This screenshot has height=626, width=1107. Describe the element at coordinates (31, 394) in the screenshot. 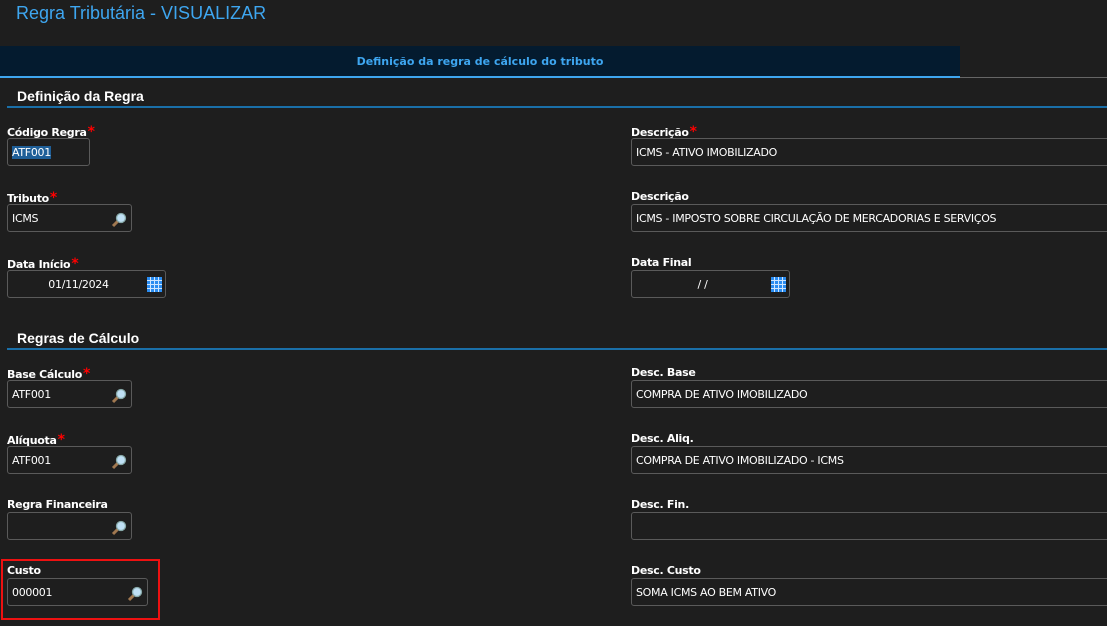

I see `base-value: ATF001` at that location.